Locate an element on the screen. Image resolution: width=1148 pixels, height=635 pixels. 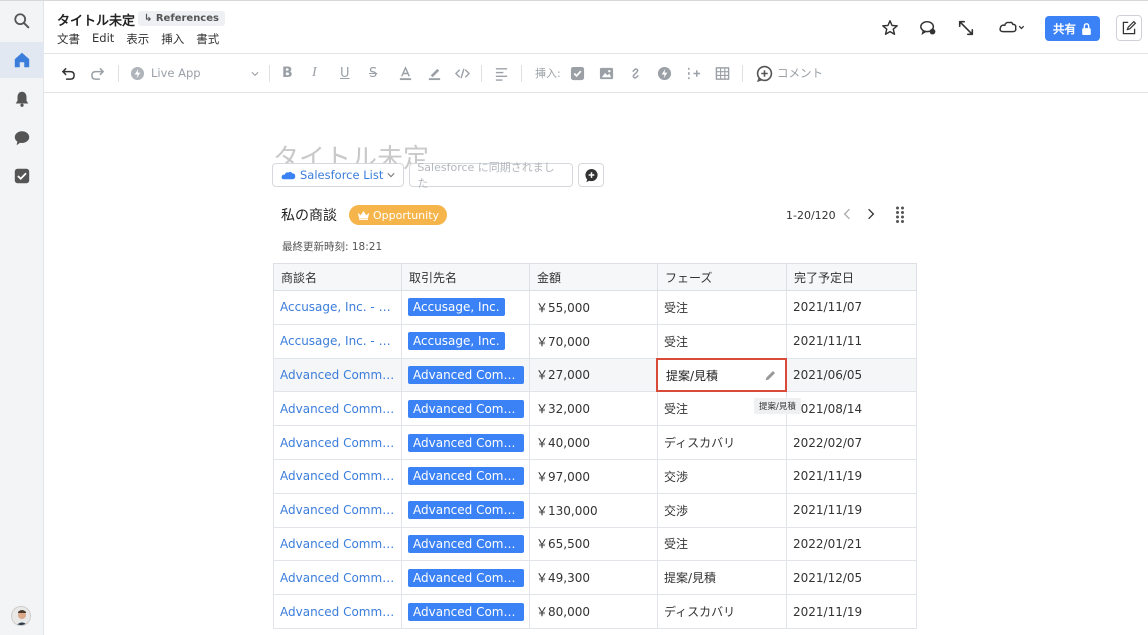
close-date-cell: 2021/08/14 is located at coordinates (851, 409).